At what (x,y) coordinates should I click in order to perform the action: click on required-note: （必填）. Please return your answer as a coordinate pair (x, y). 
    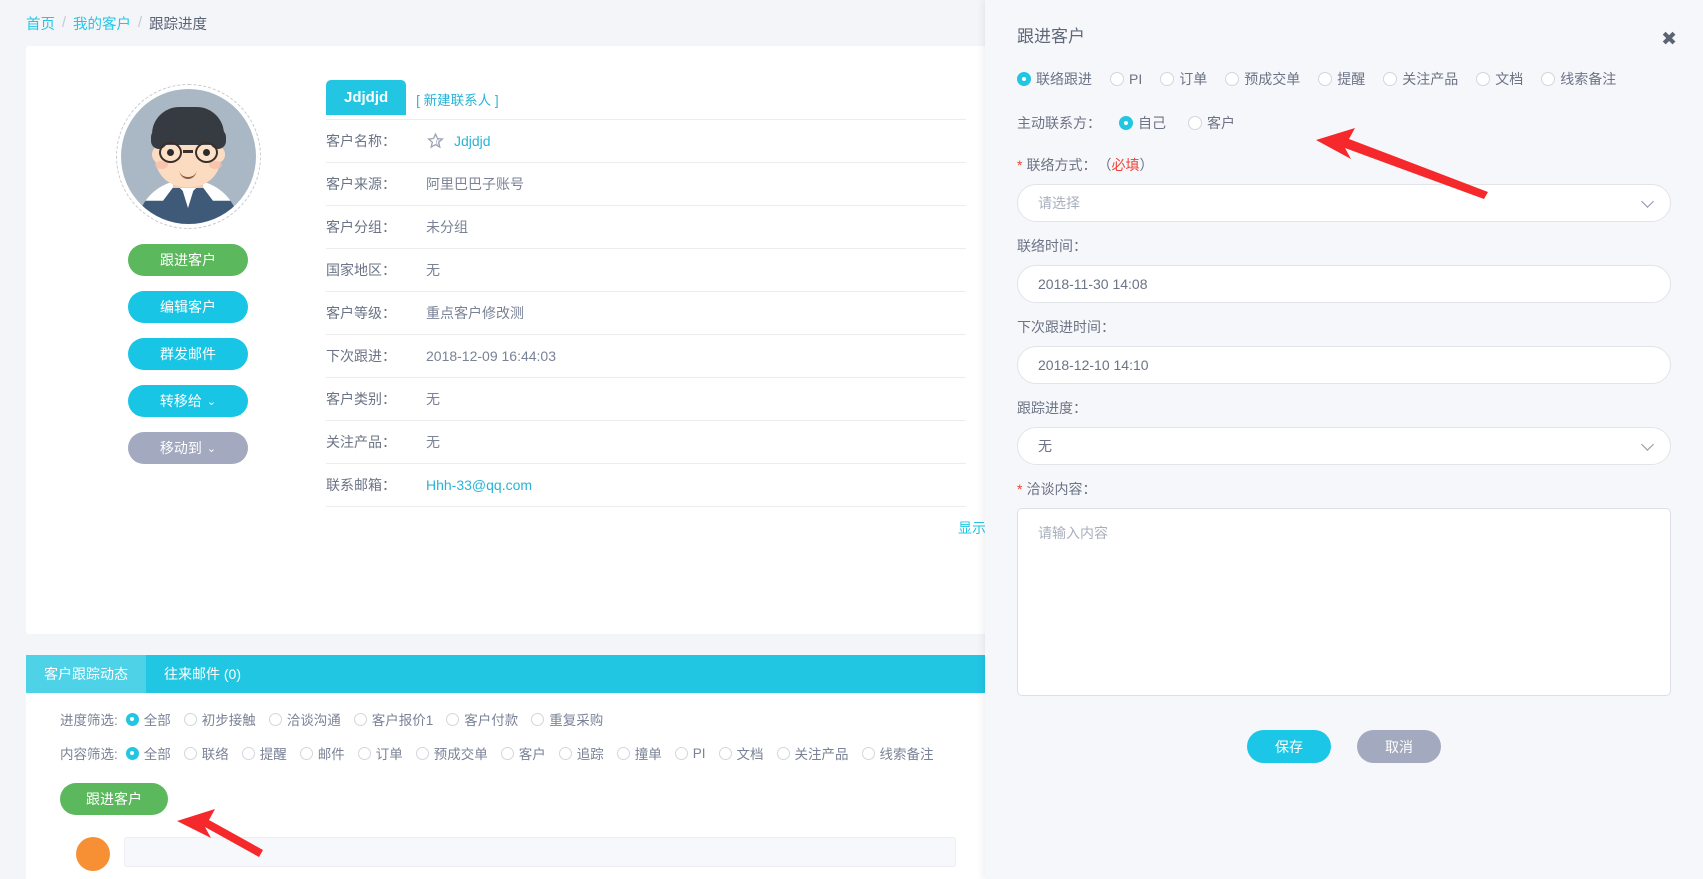
    Looking at the image, I should click on (1125, 165).